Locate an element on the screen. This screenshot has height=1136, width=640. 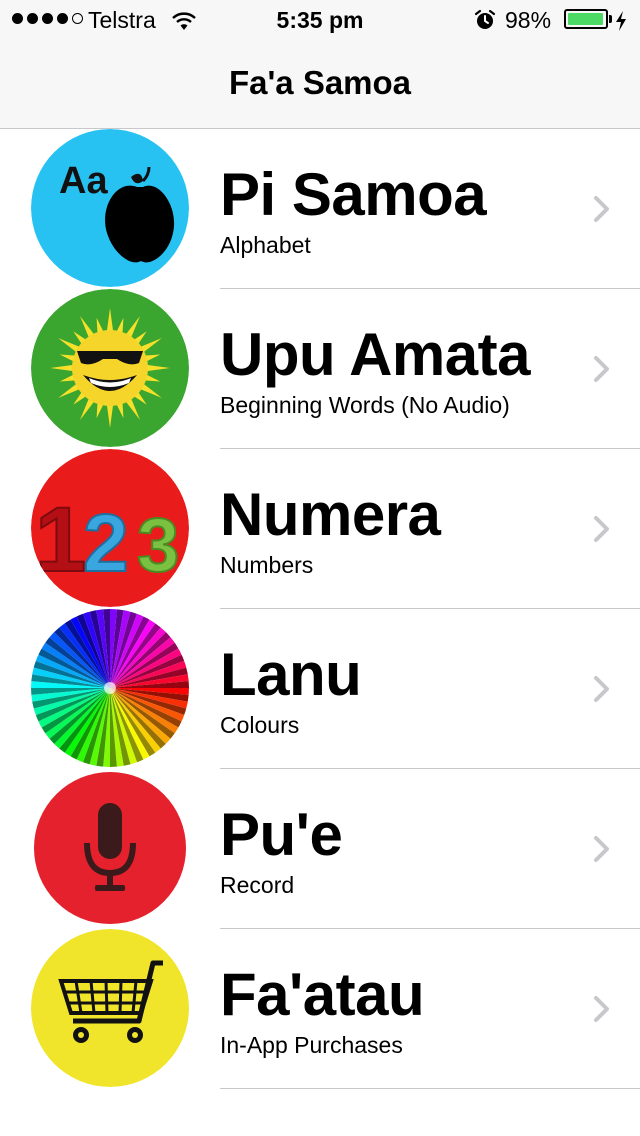
menu-item-title: Pu'e is located at coordinates (281, 834).